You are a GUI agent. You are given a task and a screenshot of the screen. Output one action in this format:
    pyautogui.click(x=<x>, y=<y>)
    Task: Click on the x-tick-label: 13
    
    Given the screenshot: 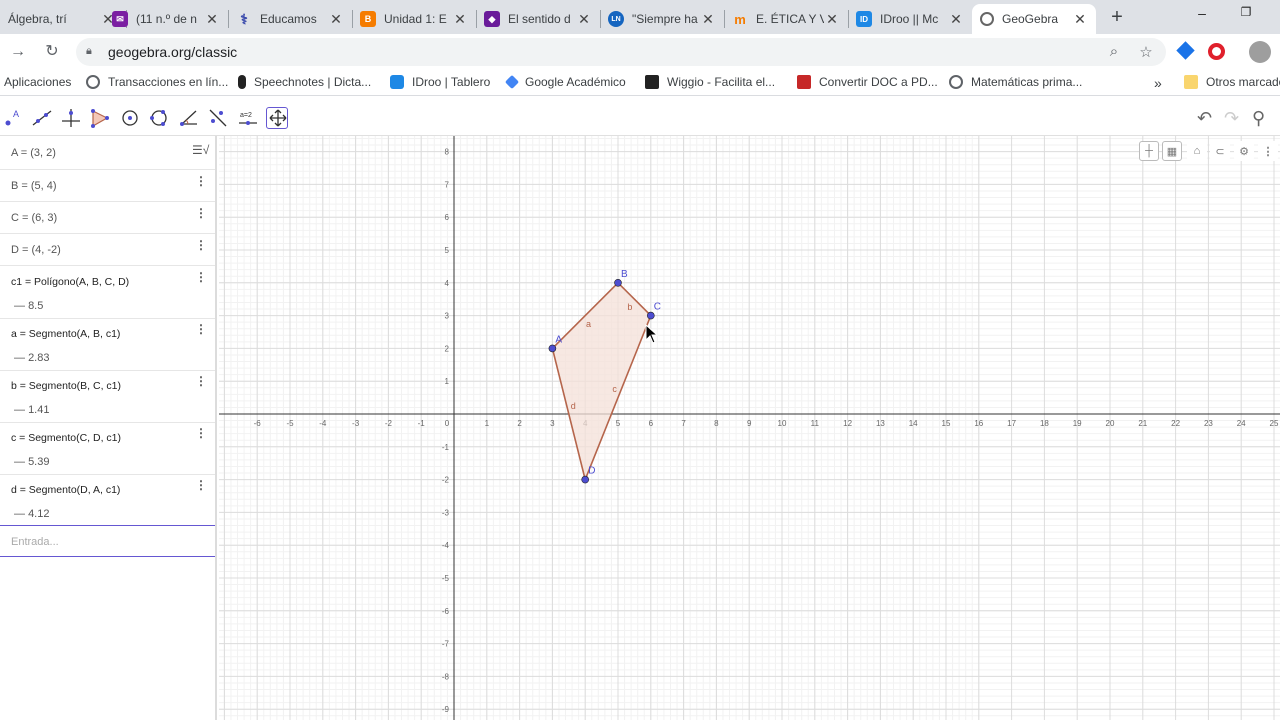 What is the action you would take?
    pyautogui.click(x=880, y=423)
    